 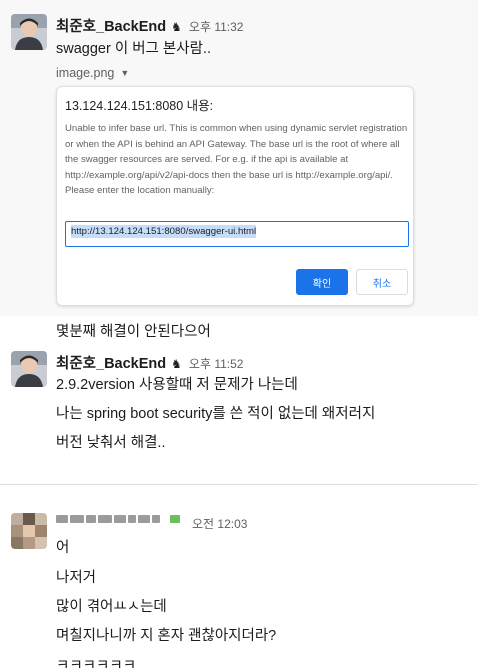 I want to click on message-header: 최준호_BackEnd ♞ 오후 11:52, so click(x=149, y=362).